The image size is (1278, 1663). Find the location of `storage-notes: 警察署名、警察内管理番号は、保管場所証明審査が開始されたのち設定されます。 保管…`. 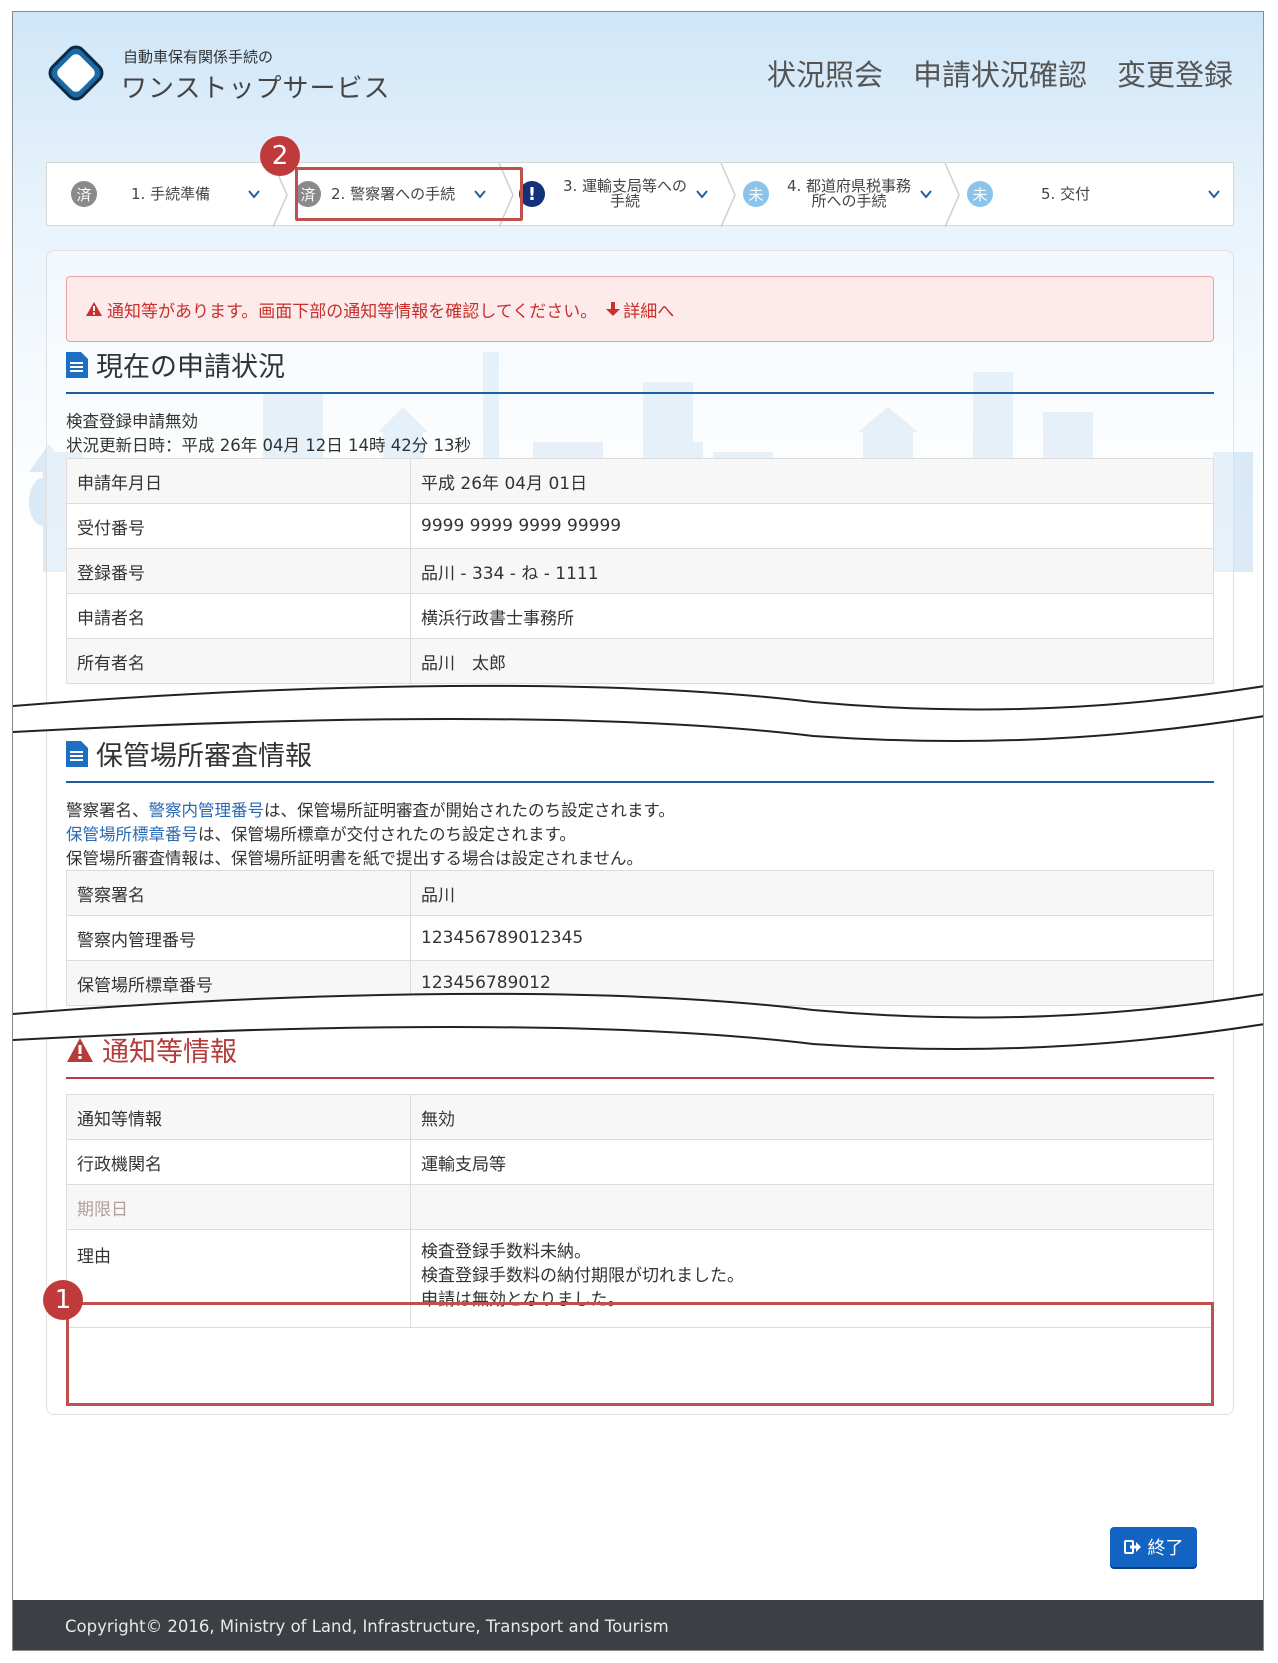

storage-notes: 警察署名、警察内管理番号は、保管場所証明審査が開始されたのち設定されます。 保管… is located at coordinates (370, 835).